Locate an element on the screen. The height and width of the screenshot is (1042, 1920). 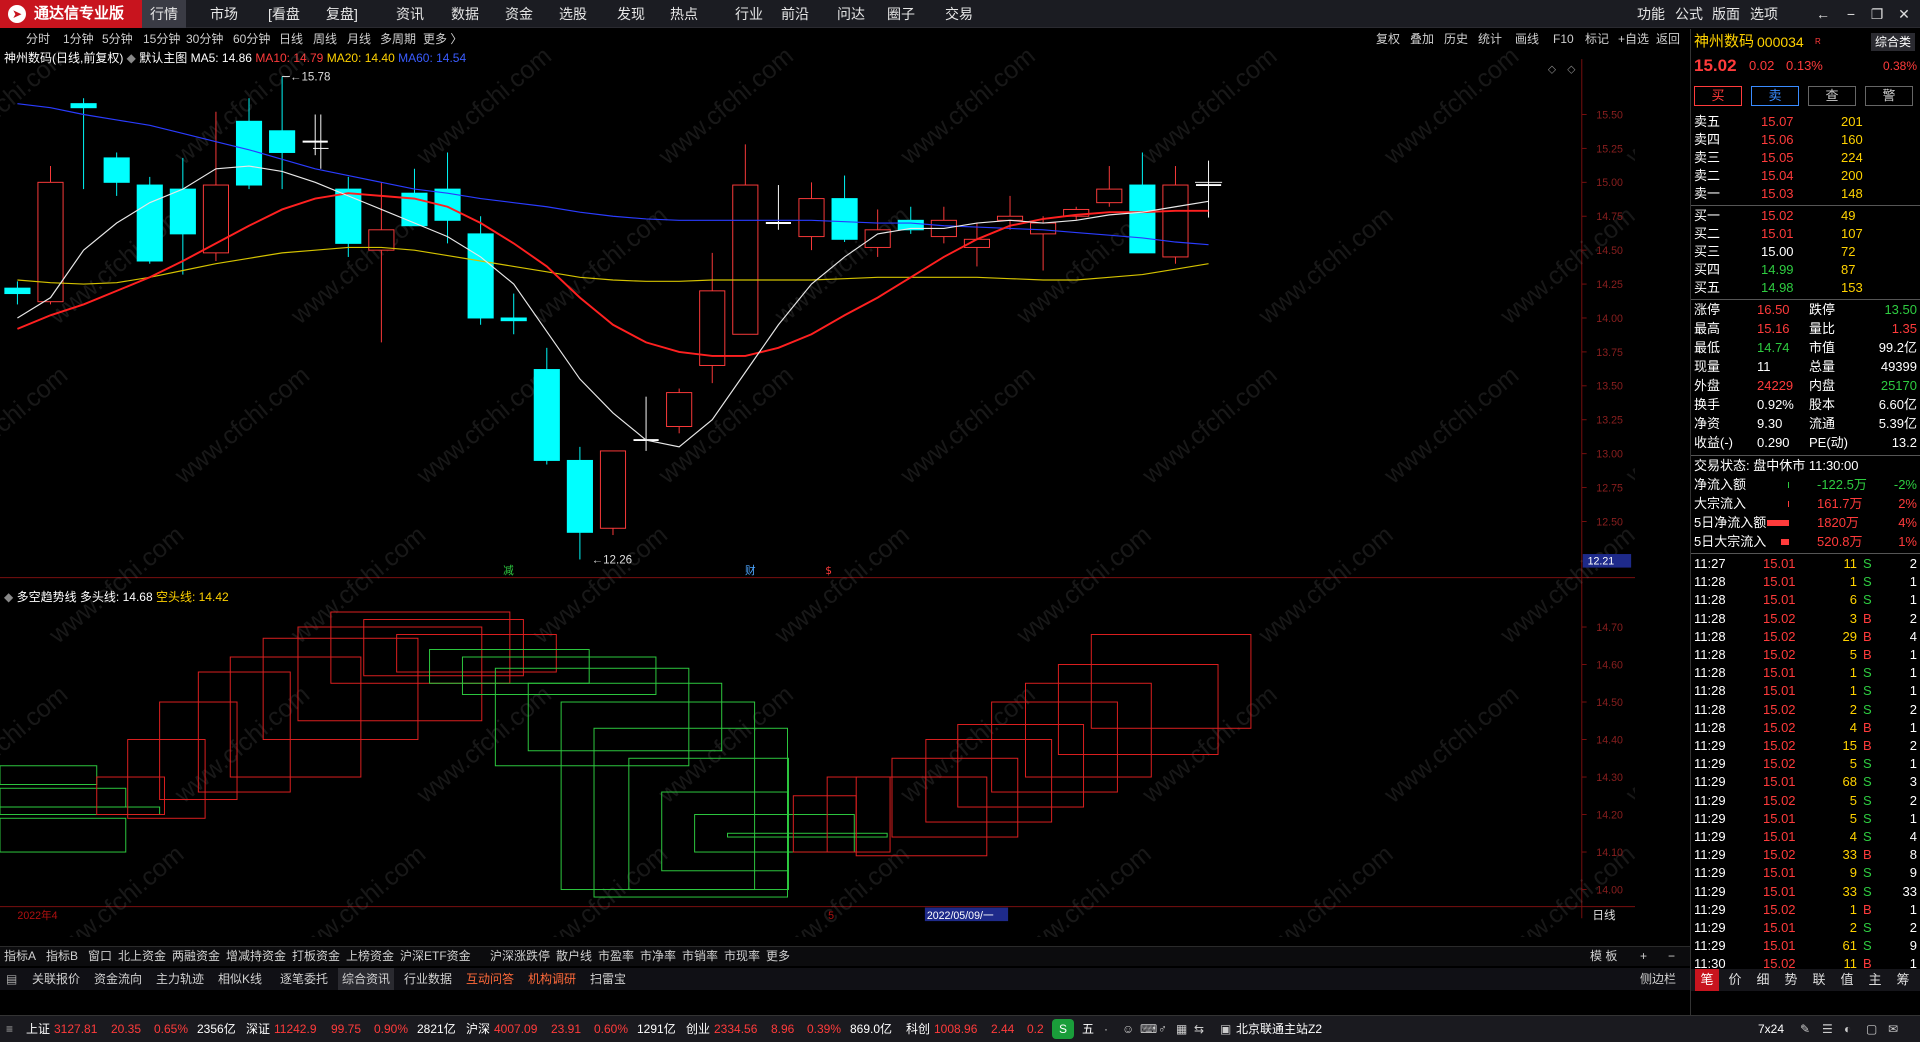
ime-mode: 五 is located at coordinates (1088, 1029).